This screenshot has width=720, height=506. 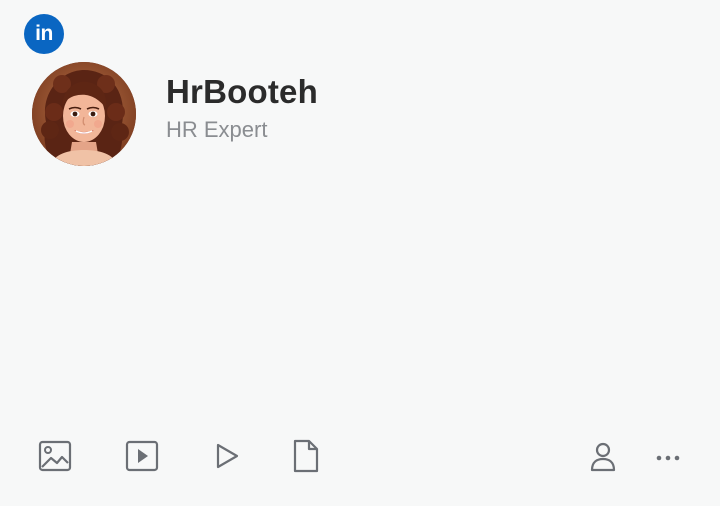 I want to click on image-icon, so click(x=55, y=456).